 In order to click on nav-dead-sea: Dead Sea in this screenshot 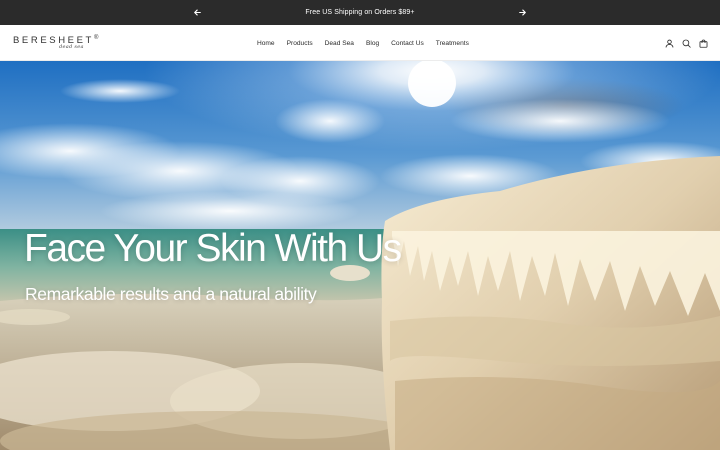, I will do `click(339, 43)`.